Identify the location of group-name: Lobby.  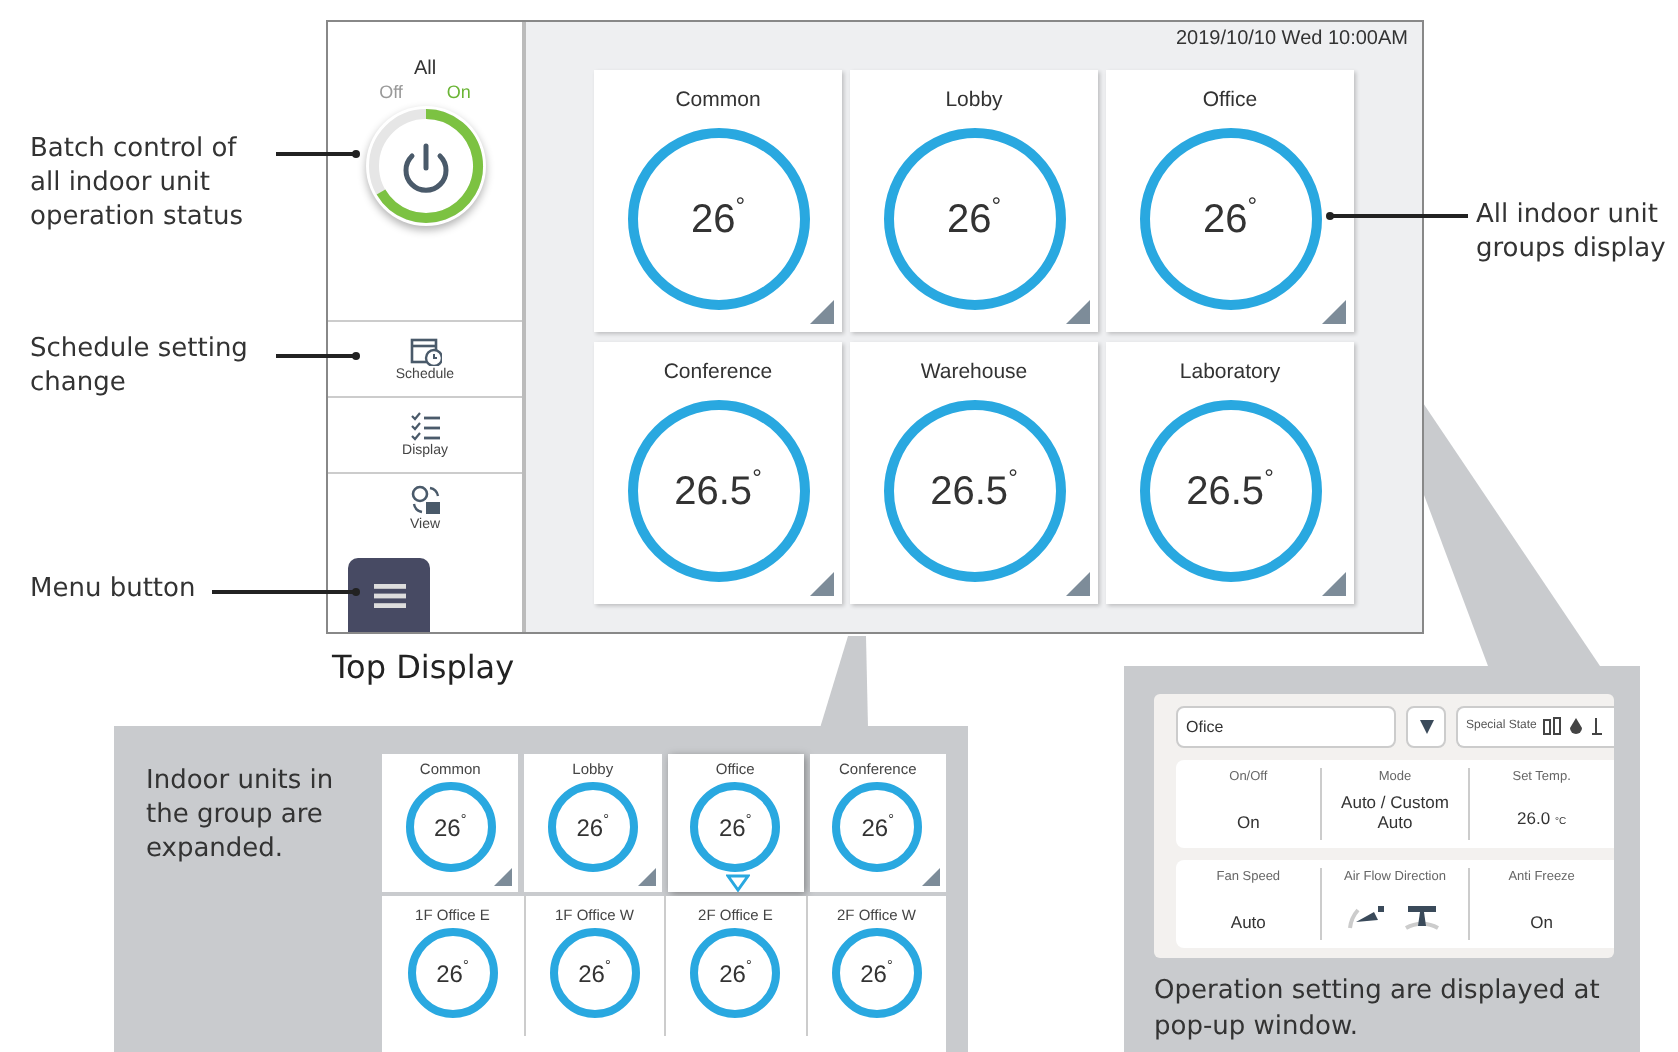
(974, 100).